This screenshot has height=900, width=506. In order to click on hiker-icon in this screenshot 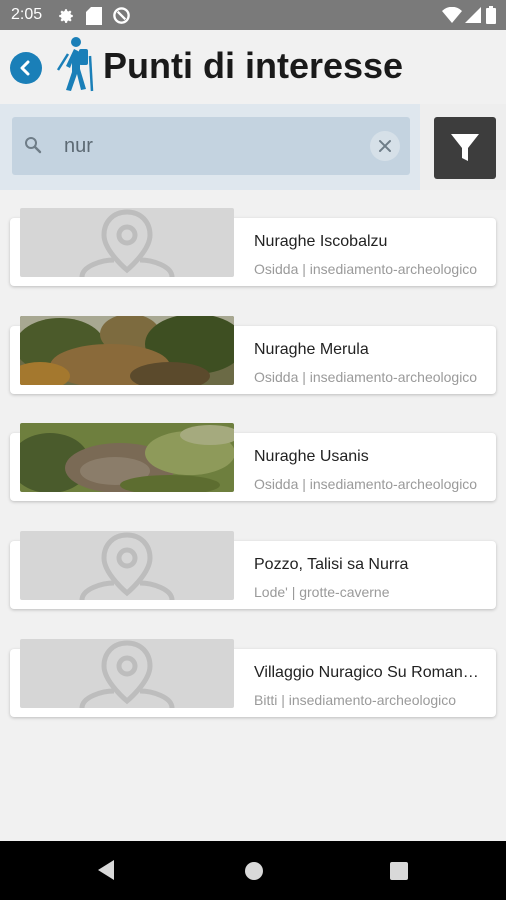, I will do `click(75, 64)`.